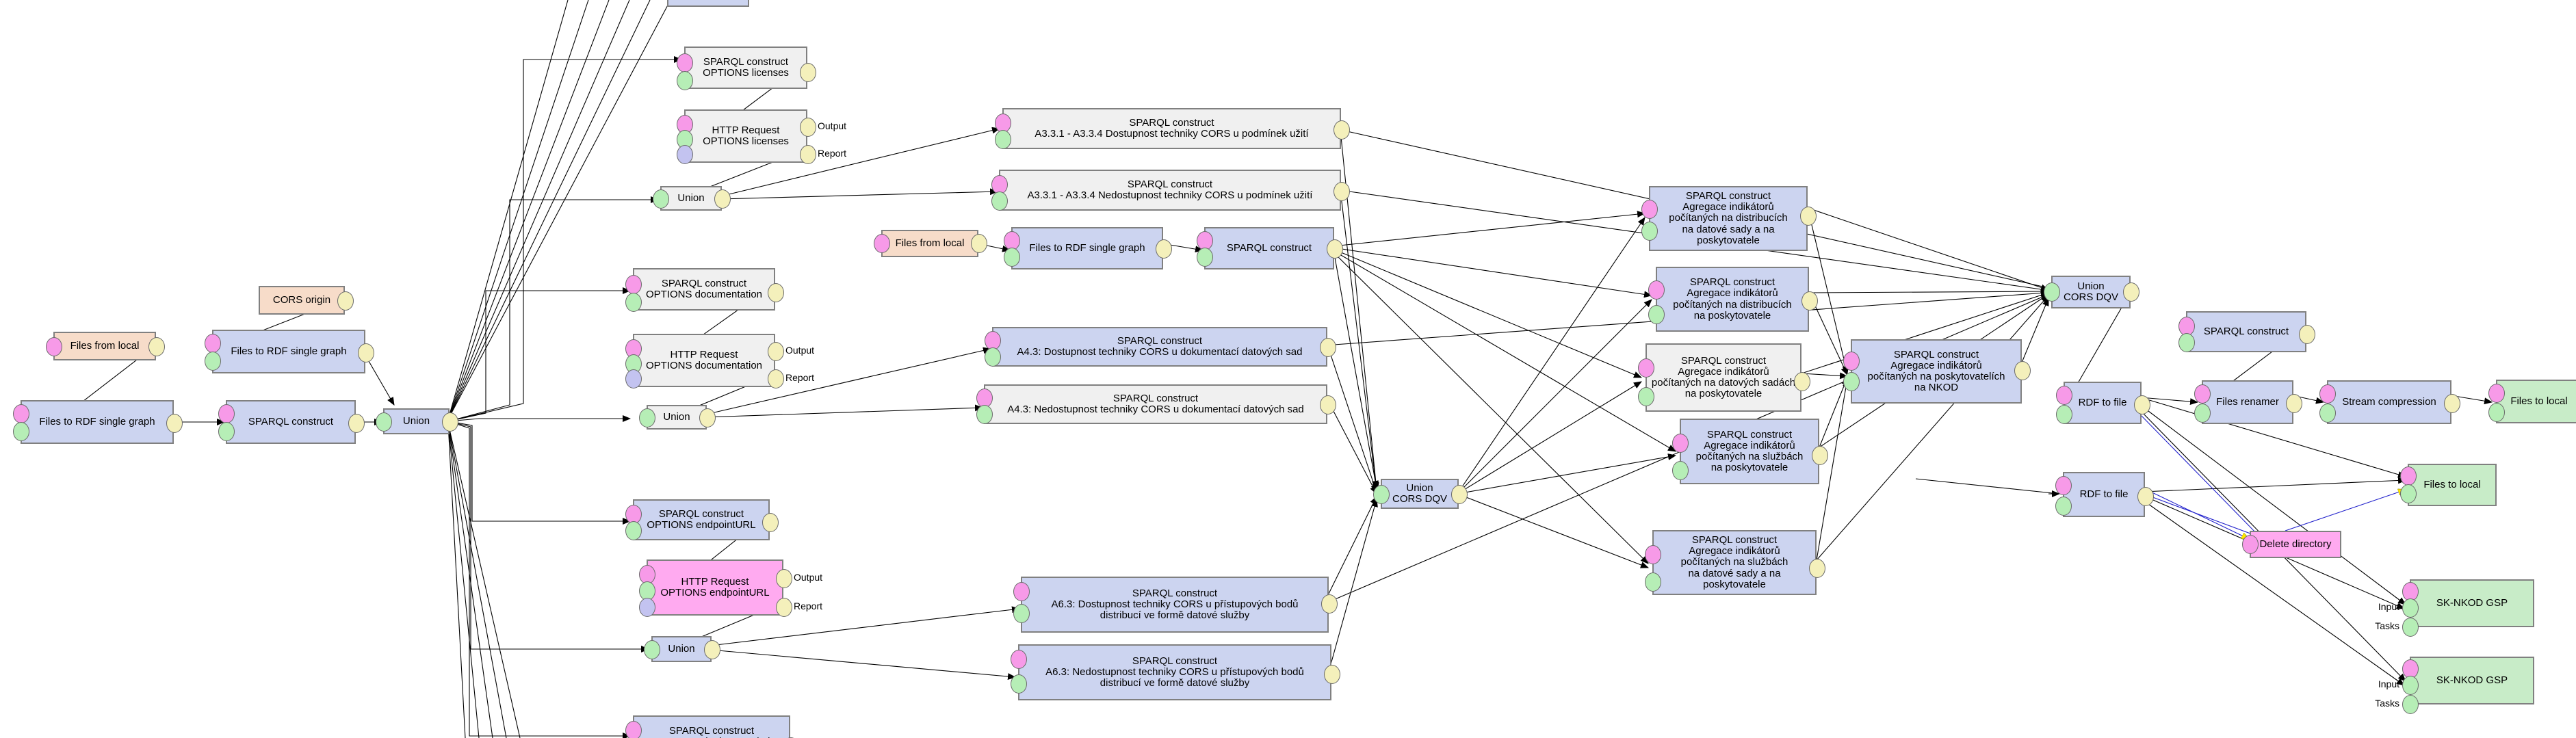 The image size is (2576, 738). I want to click on port-yellow-a63-dostupnost, so click(1329, 604).